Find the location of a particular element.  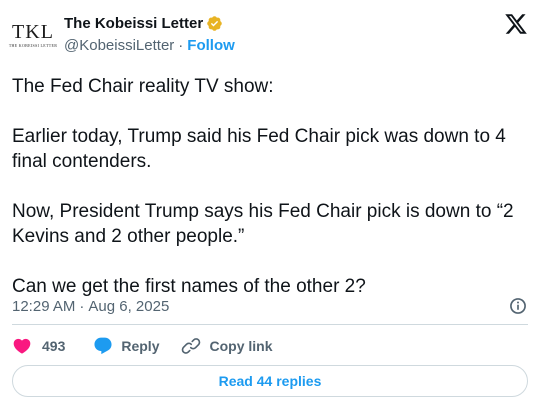

heart-icon is located at coordinates (22, 346).